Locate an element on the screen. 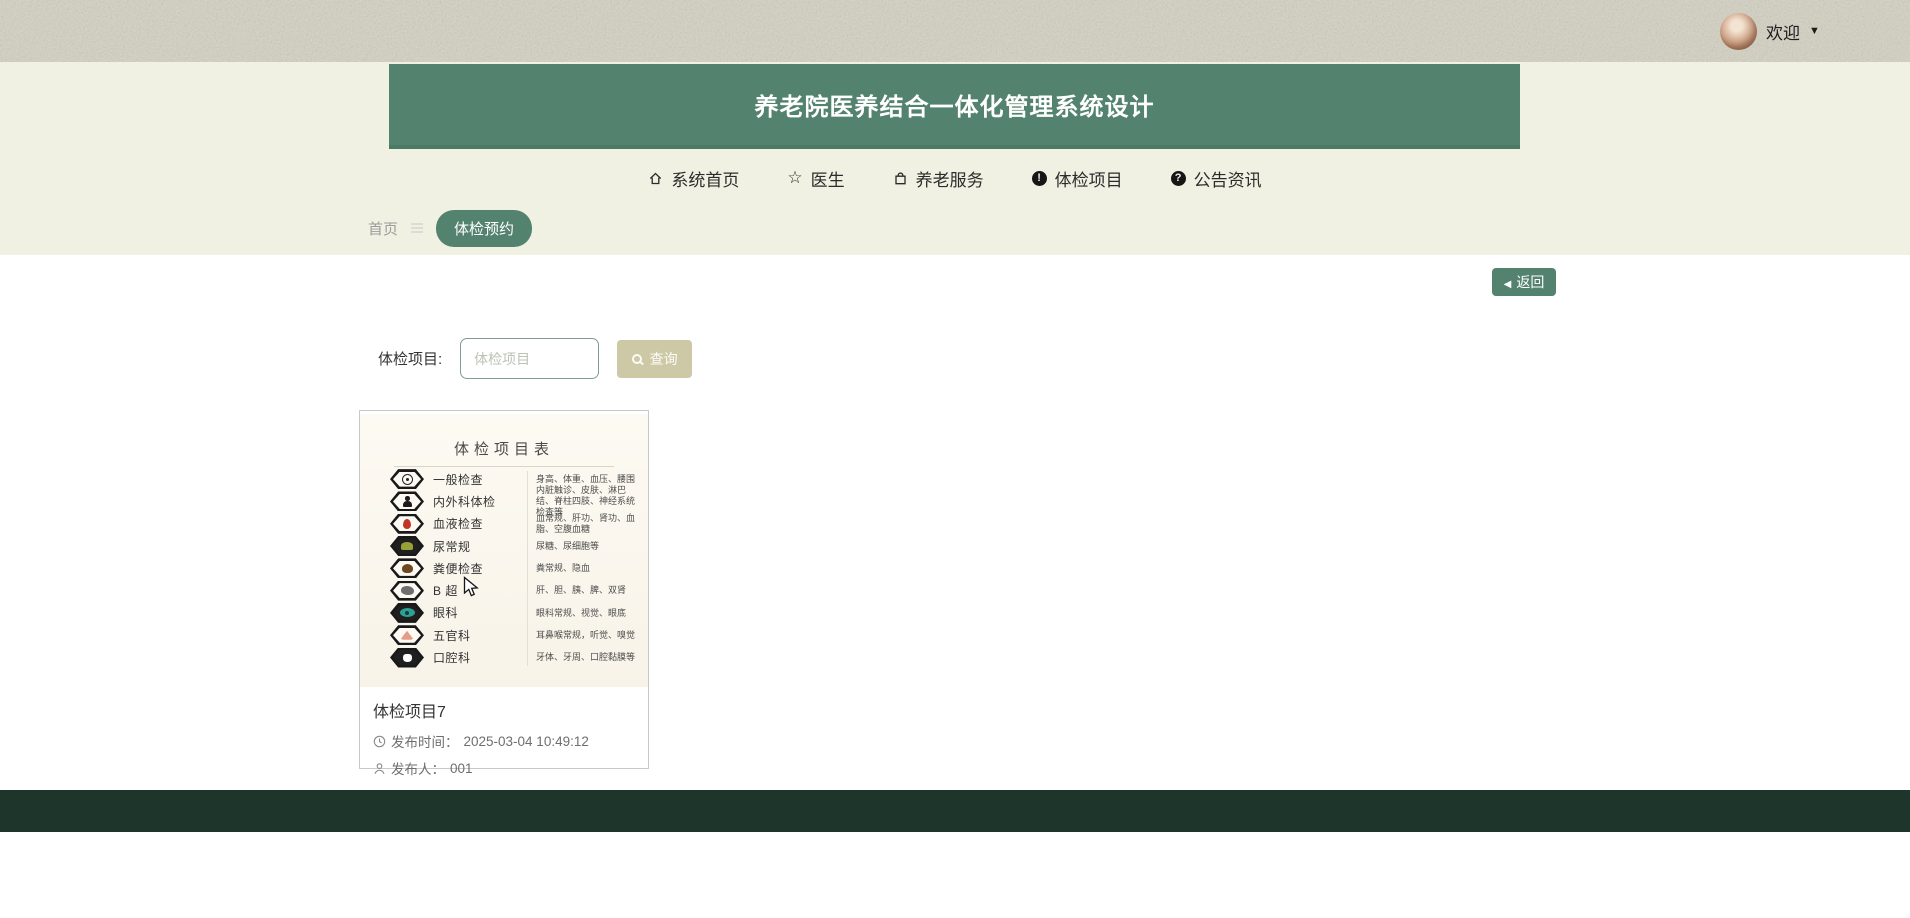 This screenshot has width=1910, height=918. search-label: 体检项目: is located at coordinates (410, 359).